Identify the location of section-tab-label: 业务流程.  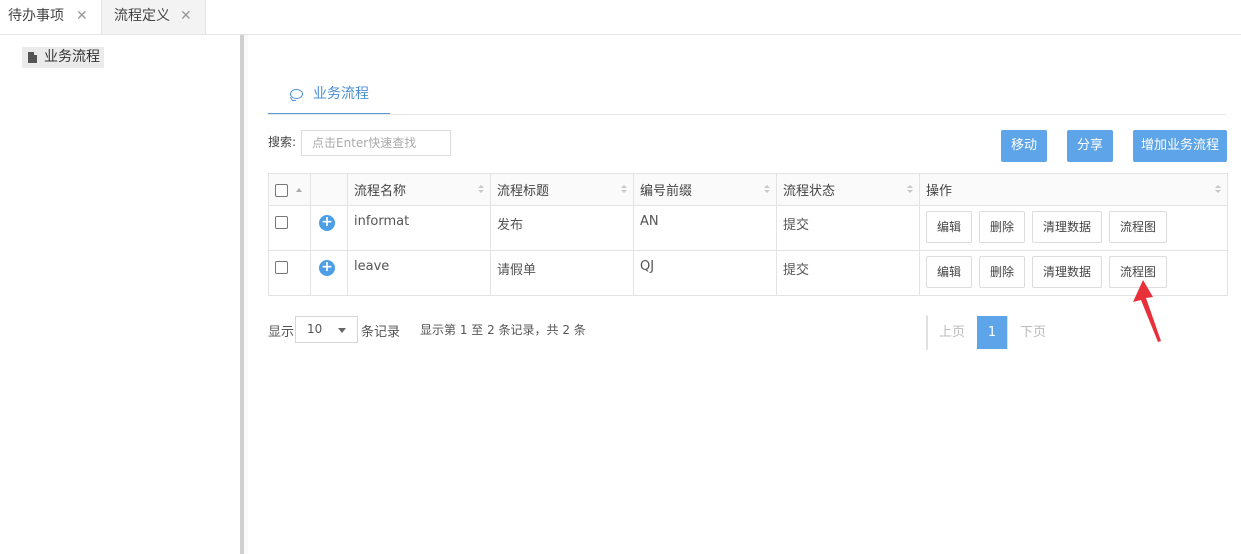
(341, 94).